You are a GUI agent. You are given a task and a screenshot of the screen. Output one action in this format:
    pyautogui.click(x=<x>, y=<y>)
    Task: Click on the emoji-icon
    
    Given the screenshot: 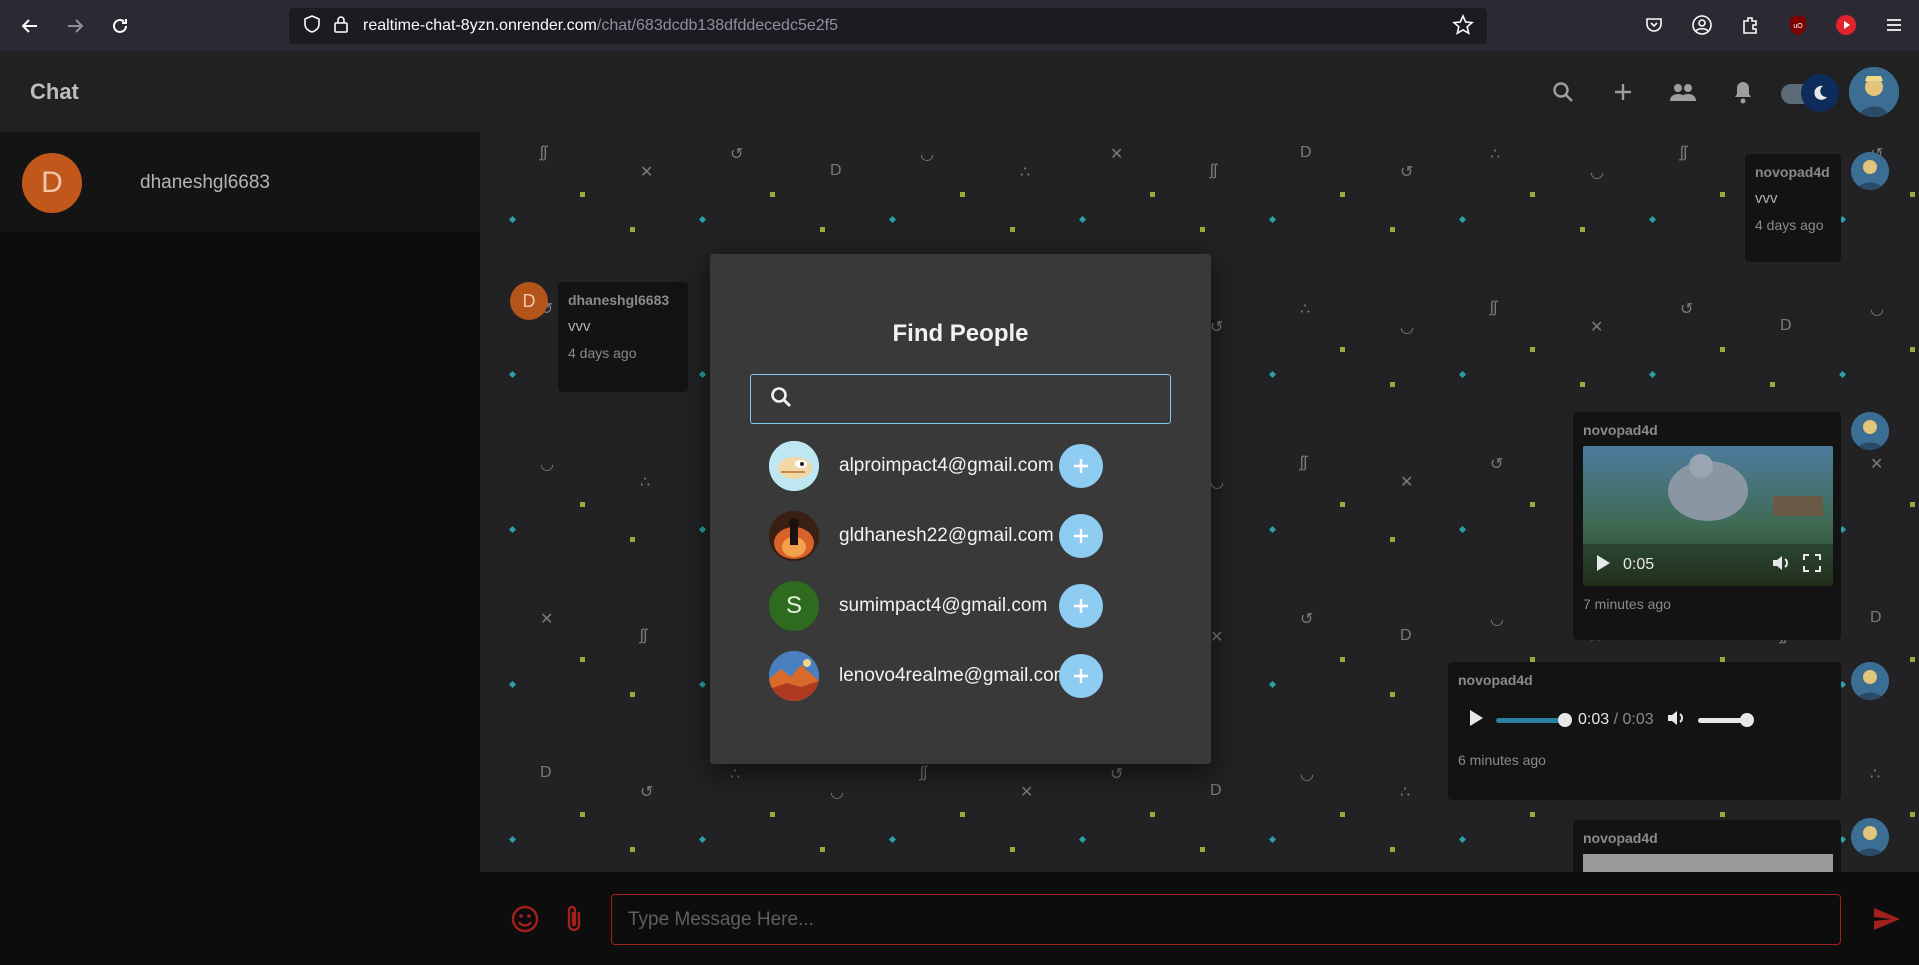 What is the action you would take?
    pyautogui.click(x=525, y=919)
    